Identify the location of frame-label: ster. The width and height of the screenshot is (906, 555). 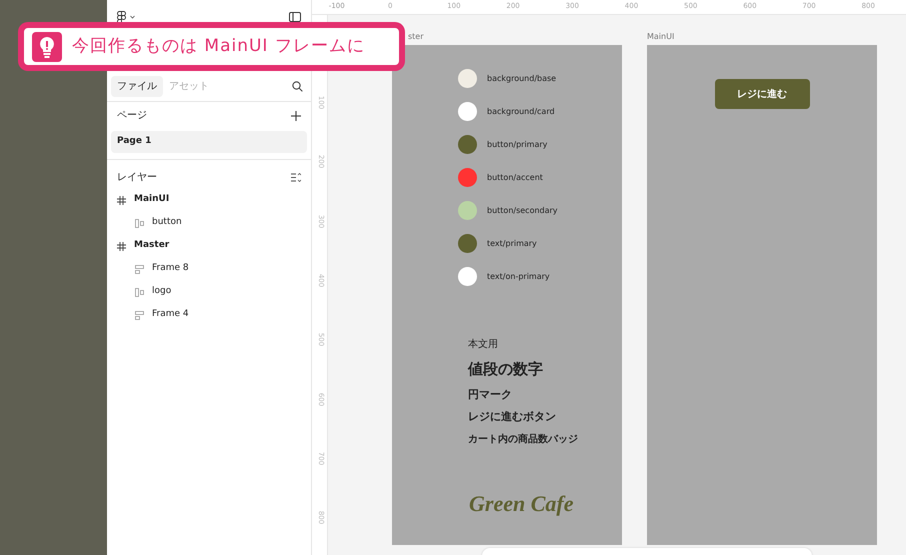
(416, 37).